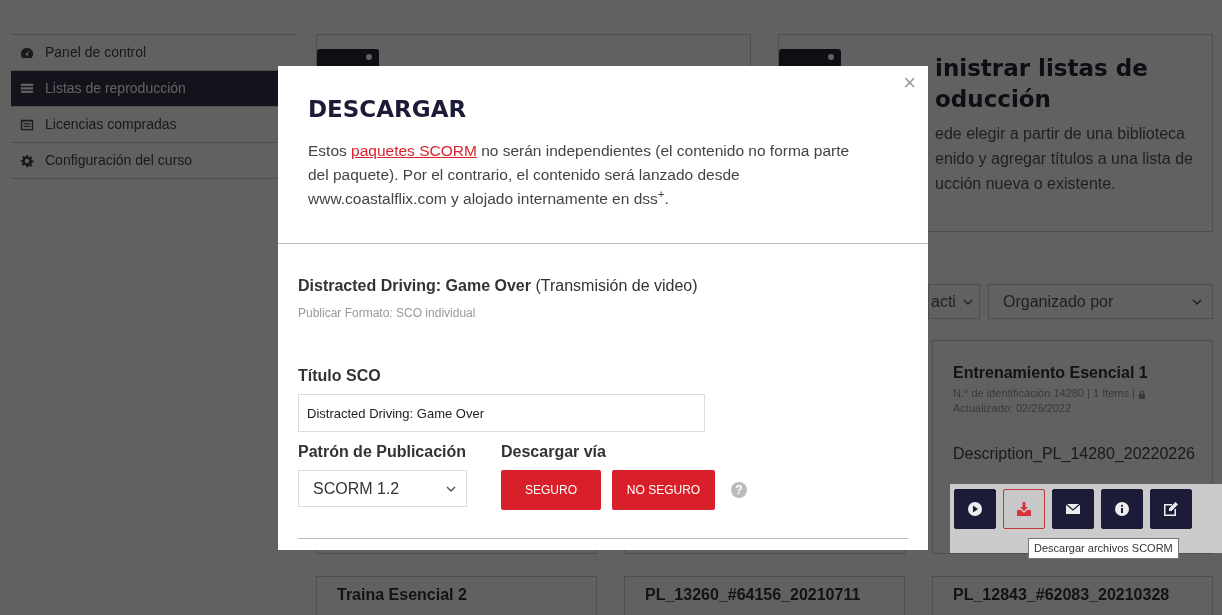 The width and height of the screenshot is (1222, 615). I want to click on card-title: oducción, so click(993, 99).